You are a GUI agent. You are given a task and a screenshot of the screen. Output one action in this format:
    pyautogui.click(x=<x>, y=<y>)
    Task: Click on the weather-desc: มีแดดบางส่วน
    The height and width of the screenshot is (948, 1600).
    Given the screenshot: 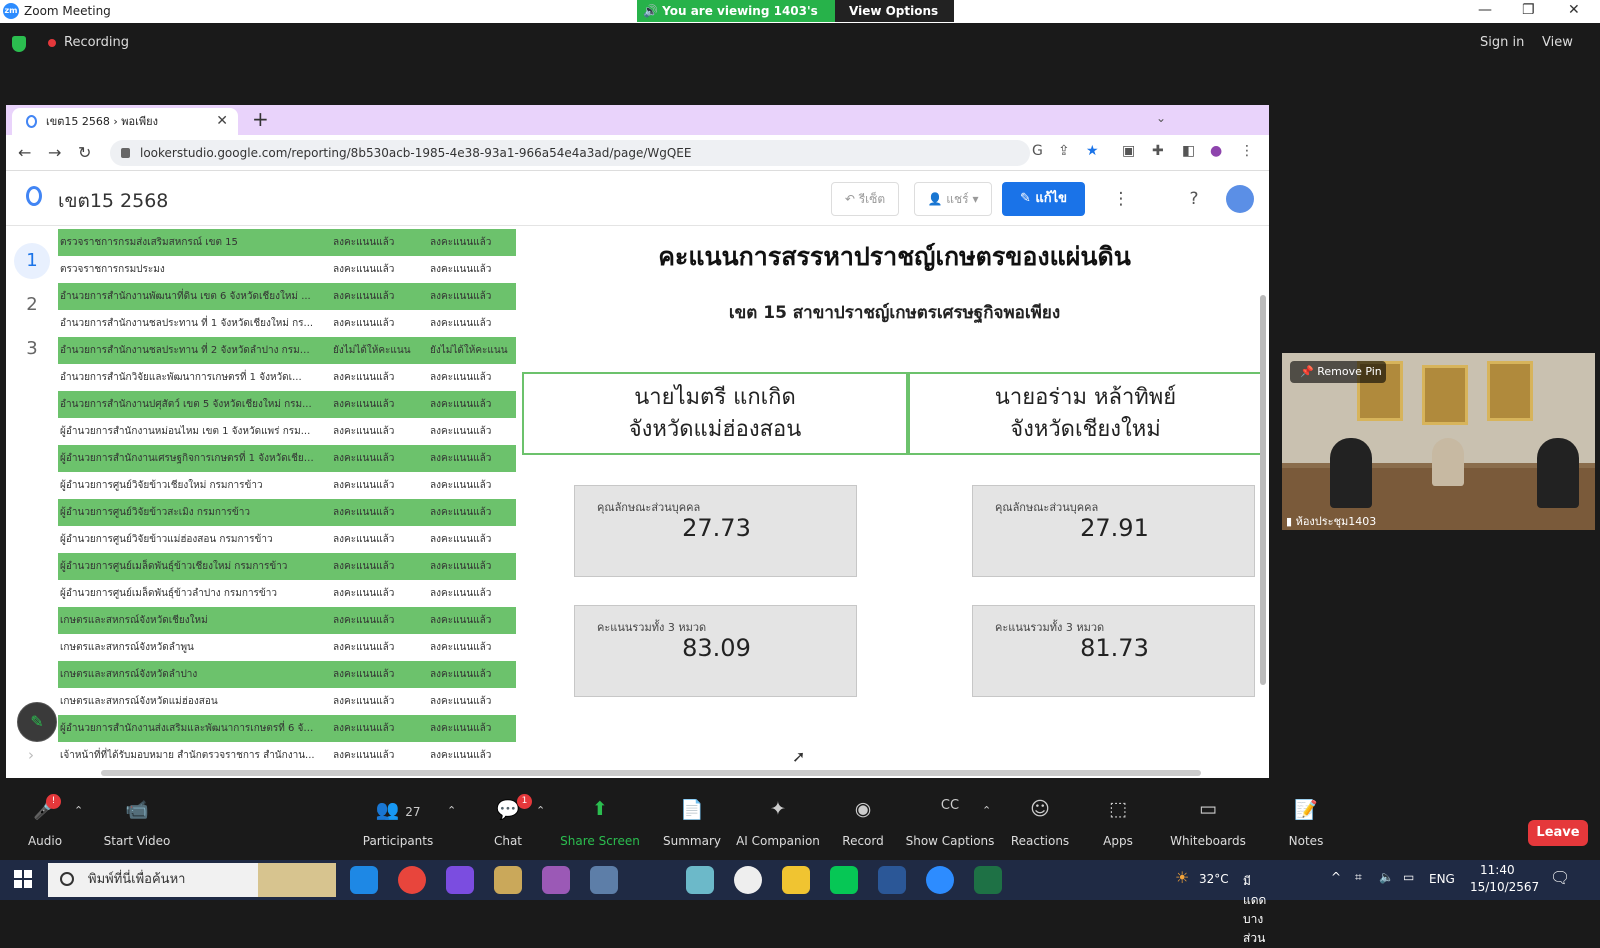 What is the action you would take?
    pyautogui.click(x=1254, y=910)
    